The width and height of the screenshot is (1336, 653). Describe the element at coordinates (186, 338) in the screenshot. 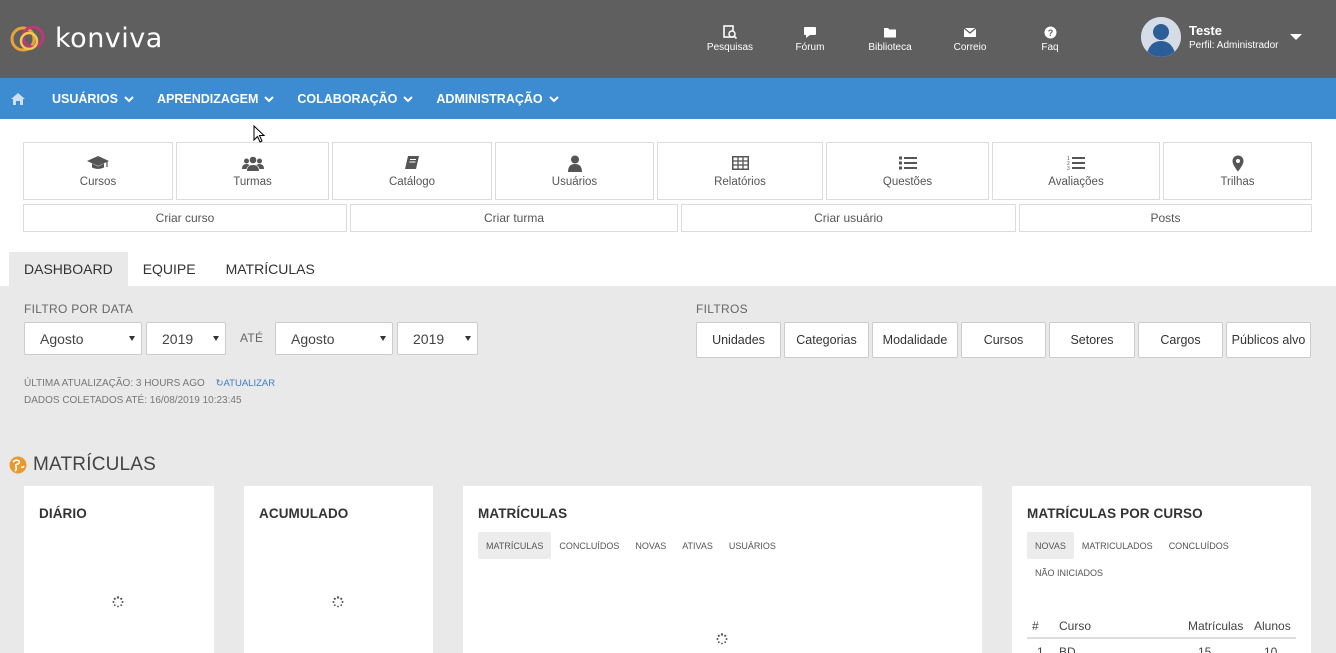

I see `from-year-select: 2019` at that location.